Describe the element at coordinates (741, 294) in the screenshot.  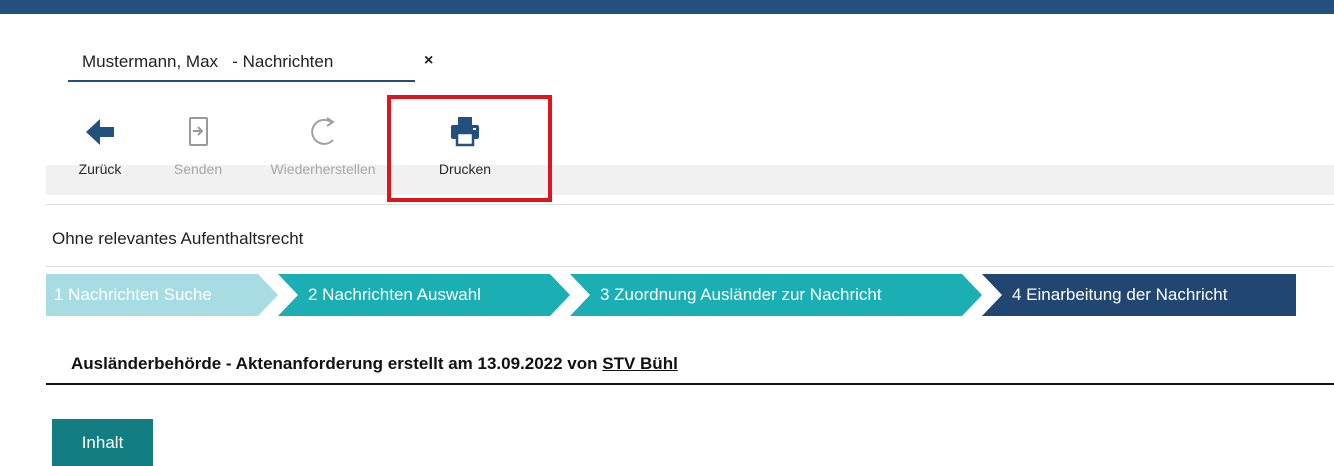
I see `step-3-label: 3 Zuordnung Ausländer zur Nachricht` at that location.